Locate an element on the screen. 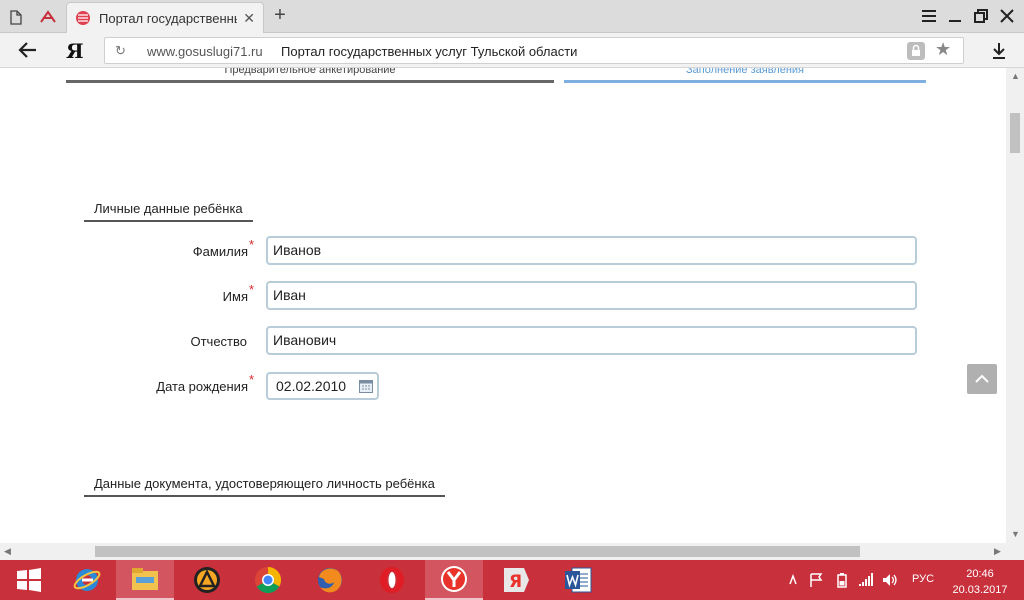  url-domain: www.gosuslugi71.ru is located at coordinates (205, 51).